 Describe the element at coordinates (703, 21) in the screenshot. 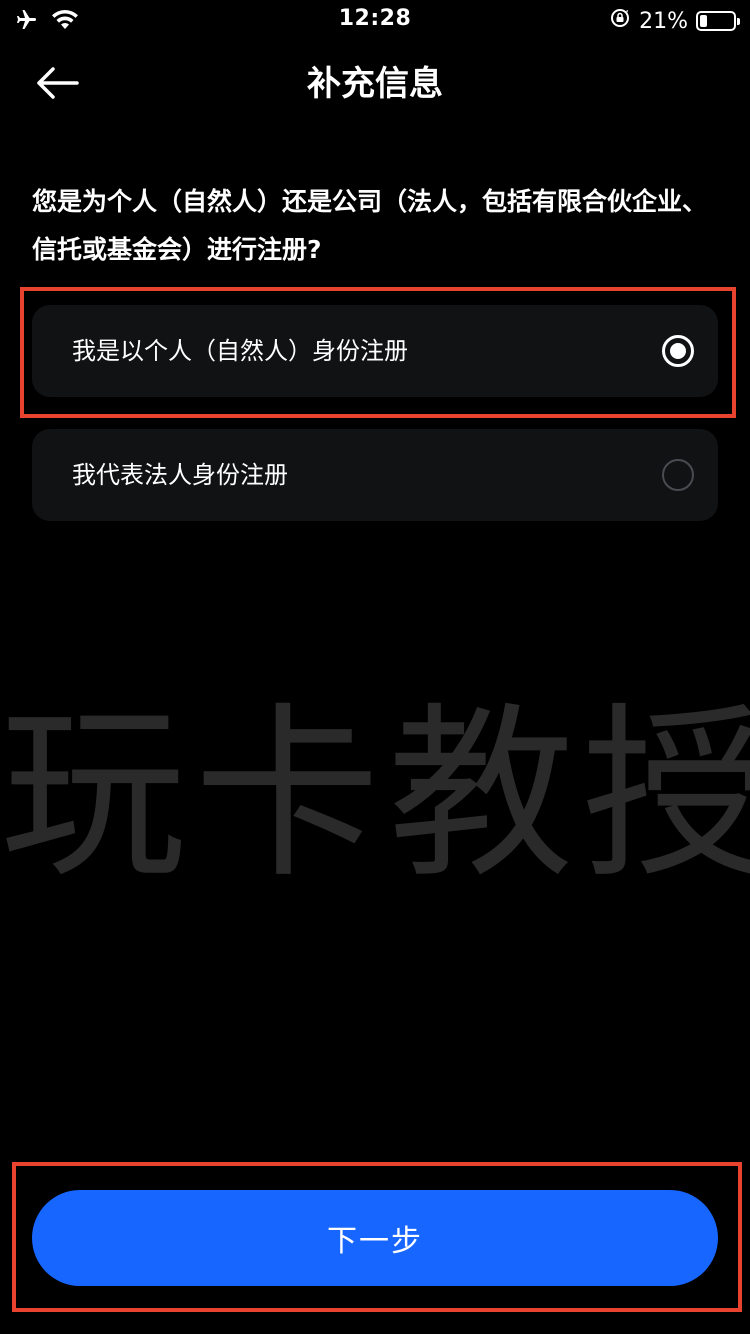

I see `battery-level` at that location.